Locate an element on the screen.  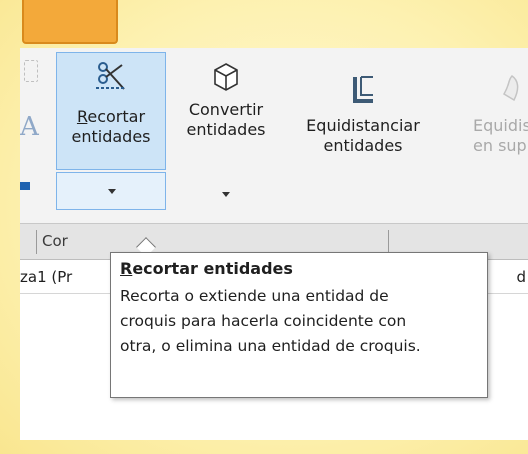
offset-on-surface-icon is located at coordinates (510, 88).